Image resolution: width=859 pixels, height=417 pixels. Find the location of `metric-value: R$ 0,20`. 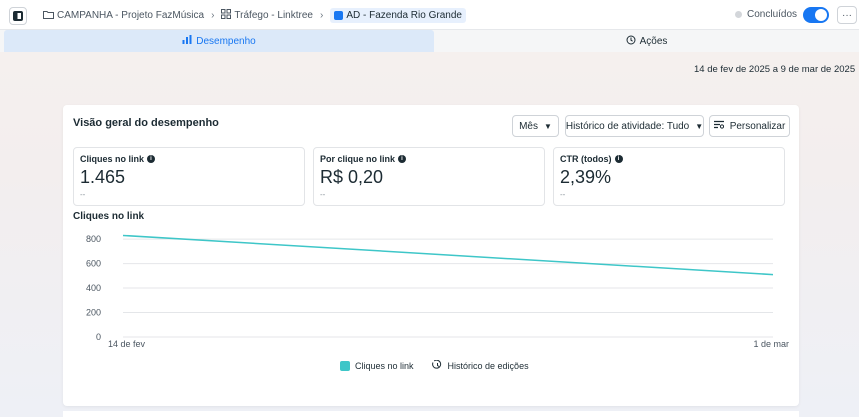

metric-value: R$ 0,20 is located at coordinates (352, 177).